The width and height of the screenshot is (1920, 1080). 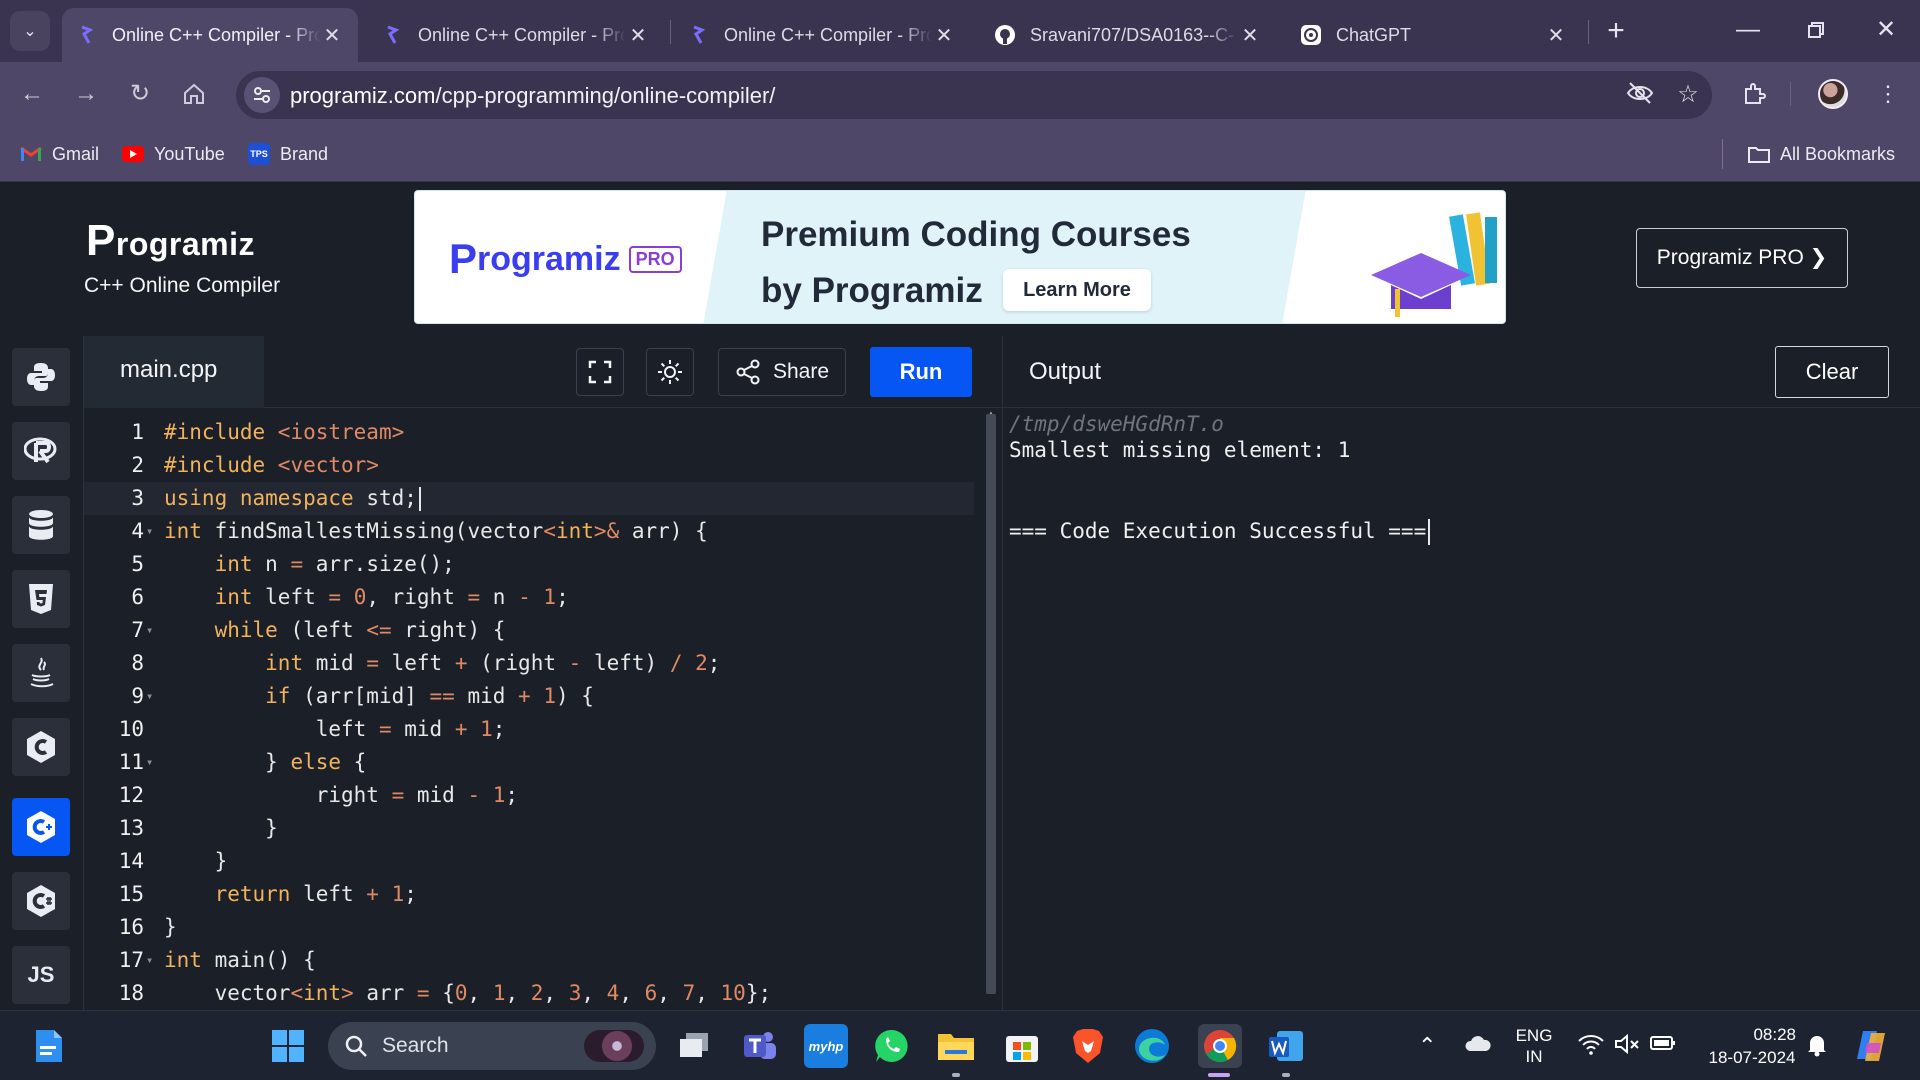 What do you see at coordinates (41, 901) in the screenshot?
I see `lang-csharp-button` at bounding box center [41, 901].